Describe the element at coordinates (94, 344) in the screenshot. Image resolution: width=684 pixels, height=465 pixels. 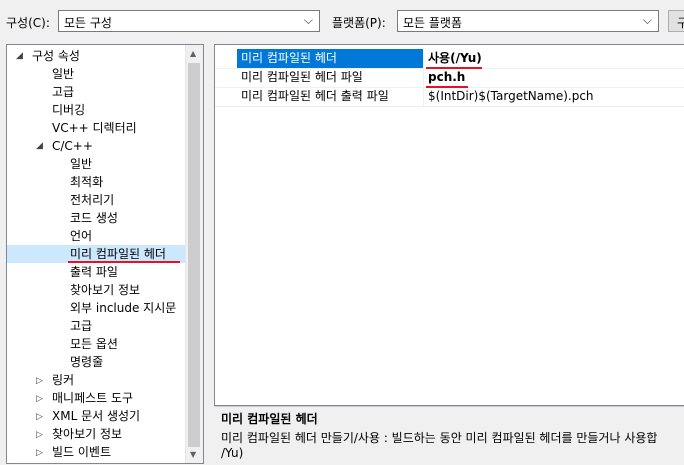
I see `tree-item-cpp-all-options: 모든 옵션` at that location.